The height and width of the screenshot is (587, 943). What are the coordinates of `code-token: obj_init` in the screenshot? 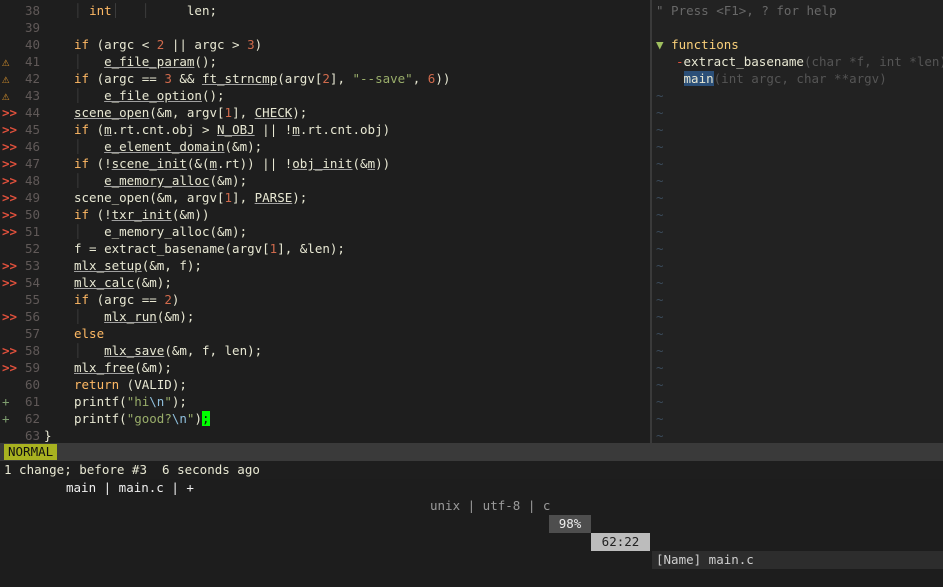 It's located at (322, 163).